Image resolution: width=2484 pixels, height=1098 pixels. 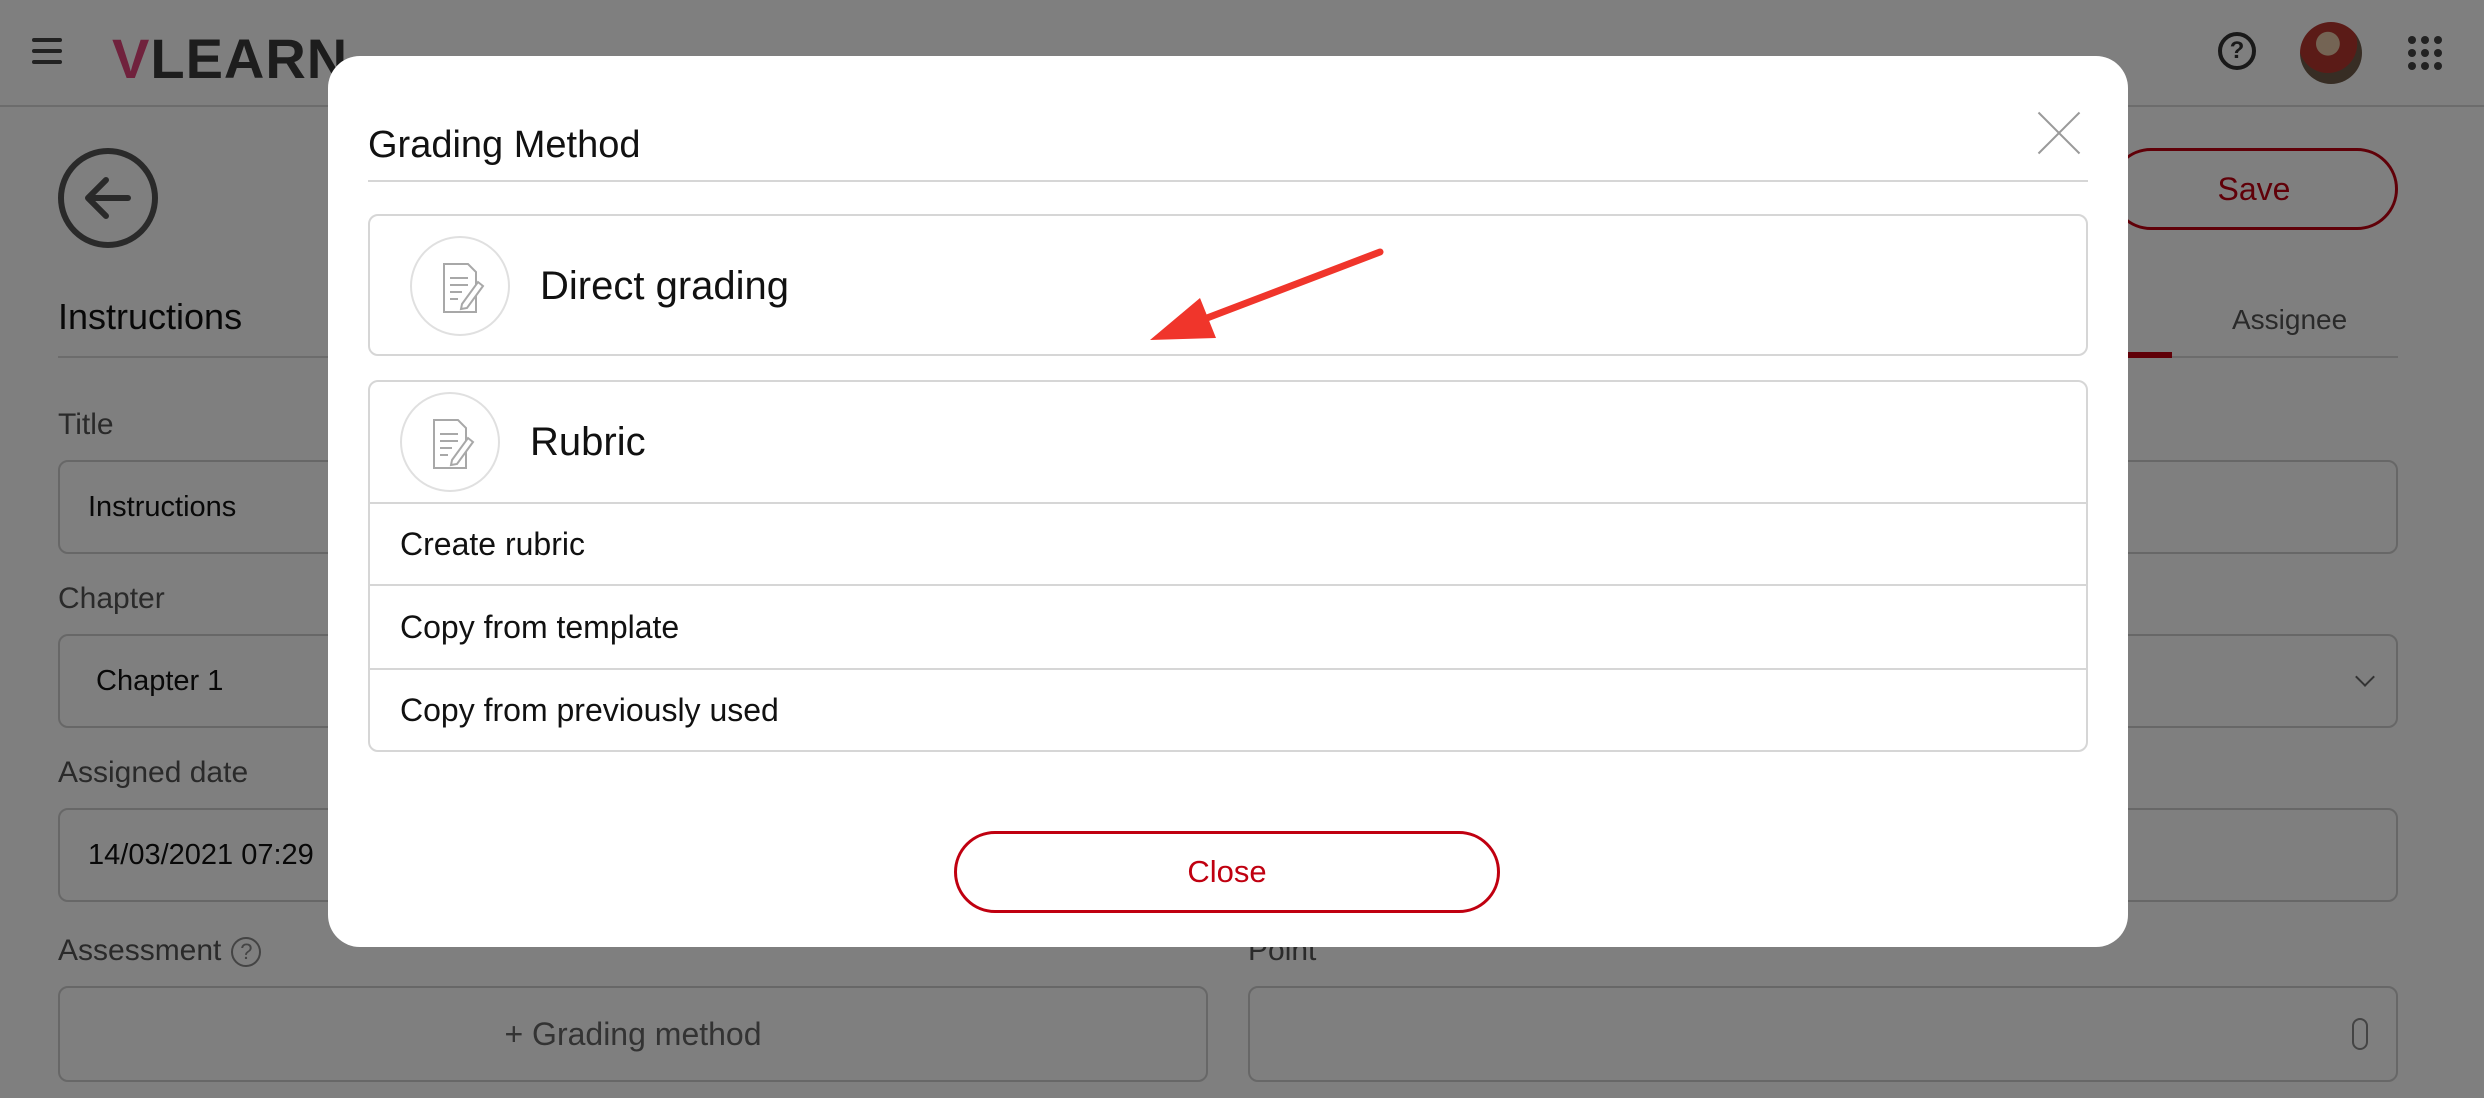 What do you see at coordinates (1227, 872) in the screenshot?
I see `close-button: Close` at bounding box center [1227, 872].